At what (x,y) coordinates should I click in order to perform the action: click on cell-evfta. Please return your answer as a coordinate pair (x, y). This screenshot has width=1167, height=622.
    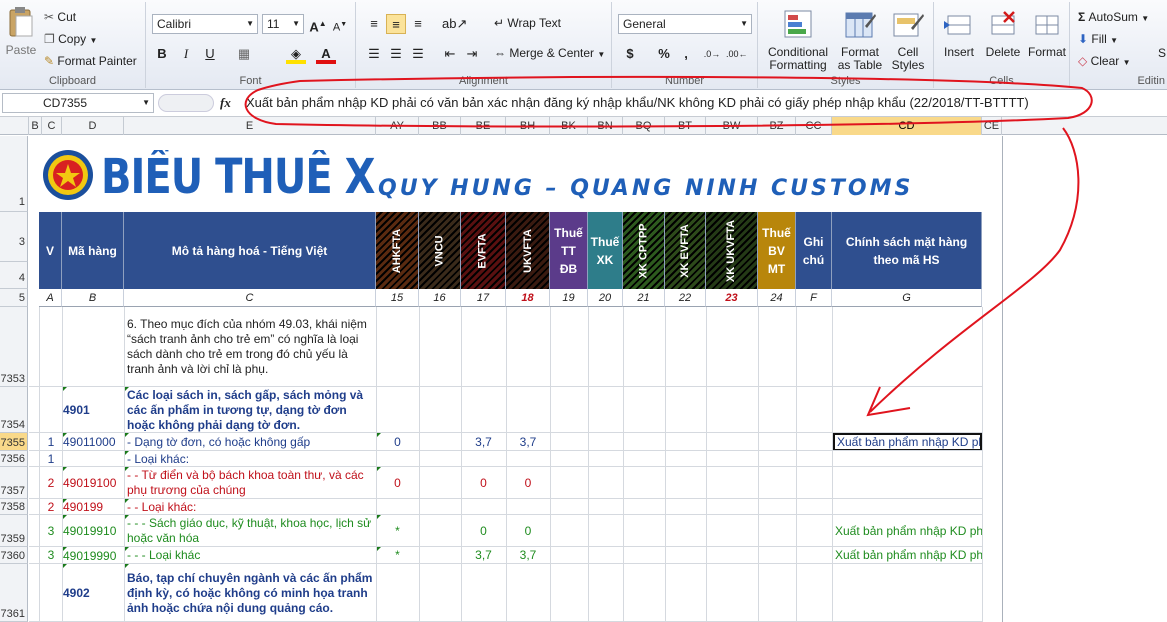
    Looking at the image, I should click on (483, 347).